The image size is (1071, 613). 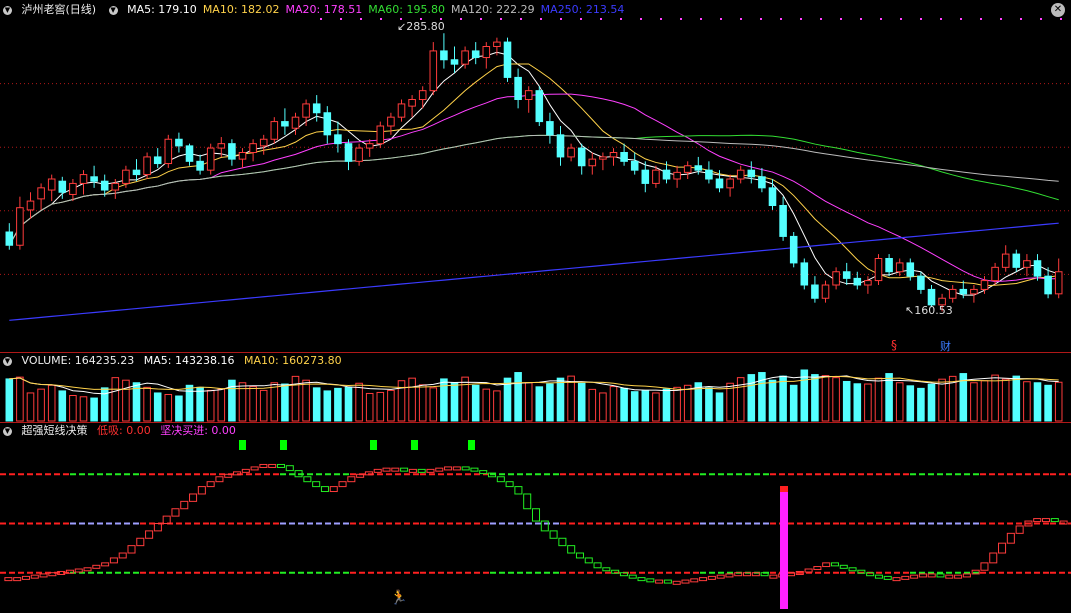 What do you see at coordinates (78, 360) in the screenshot?
I see `volume-value: VOLUME: 164235.23` at bounding box center [78, 360].